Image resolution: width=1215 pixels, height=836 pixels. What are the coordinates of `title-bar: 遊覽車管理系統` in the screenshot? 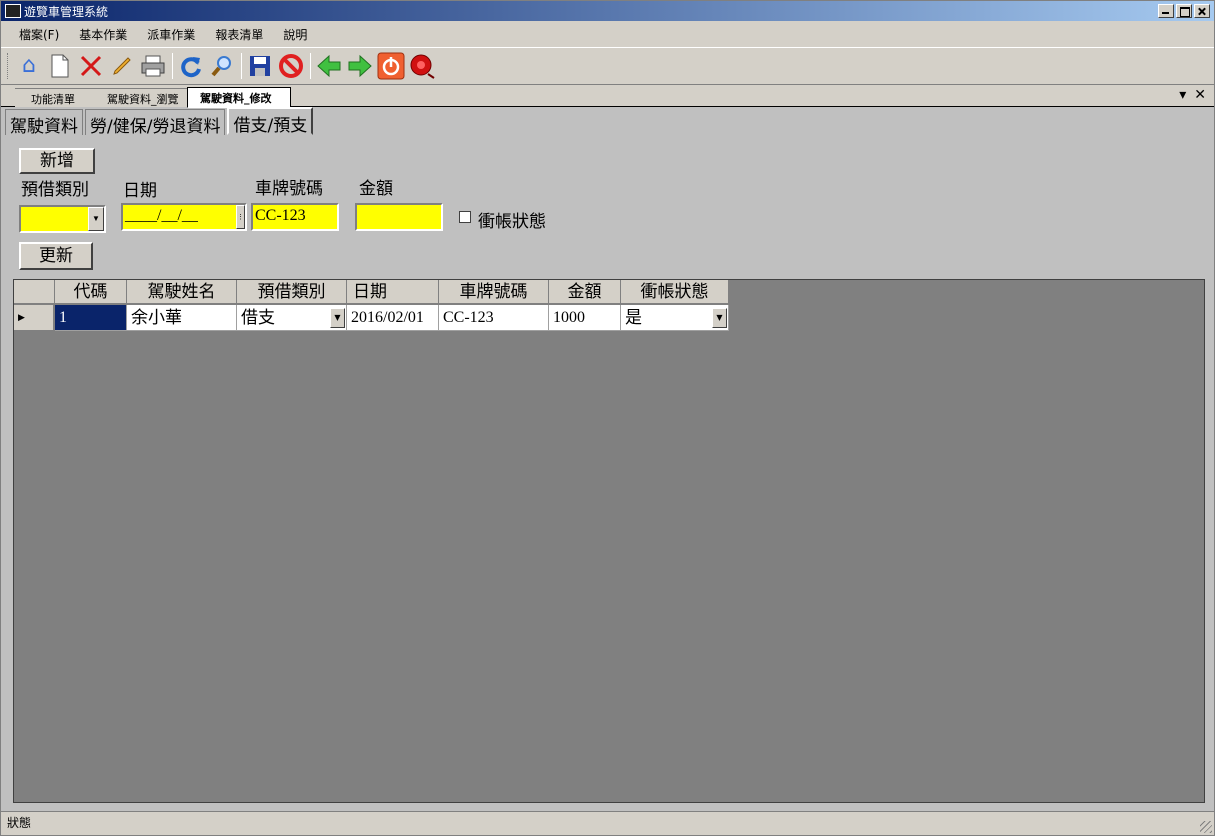 It's located at (607, 11).